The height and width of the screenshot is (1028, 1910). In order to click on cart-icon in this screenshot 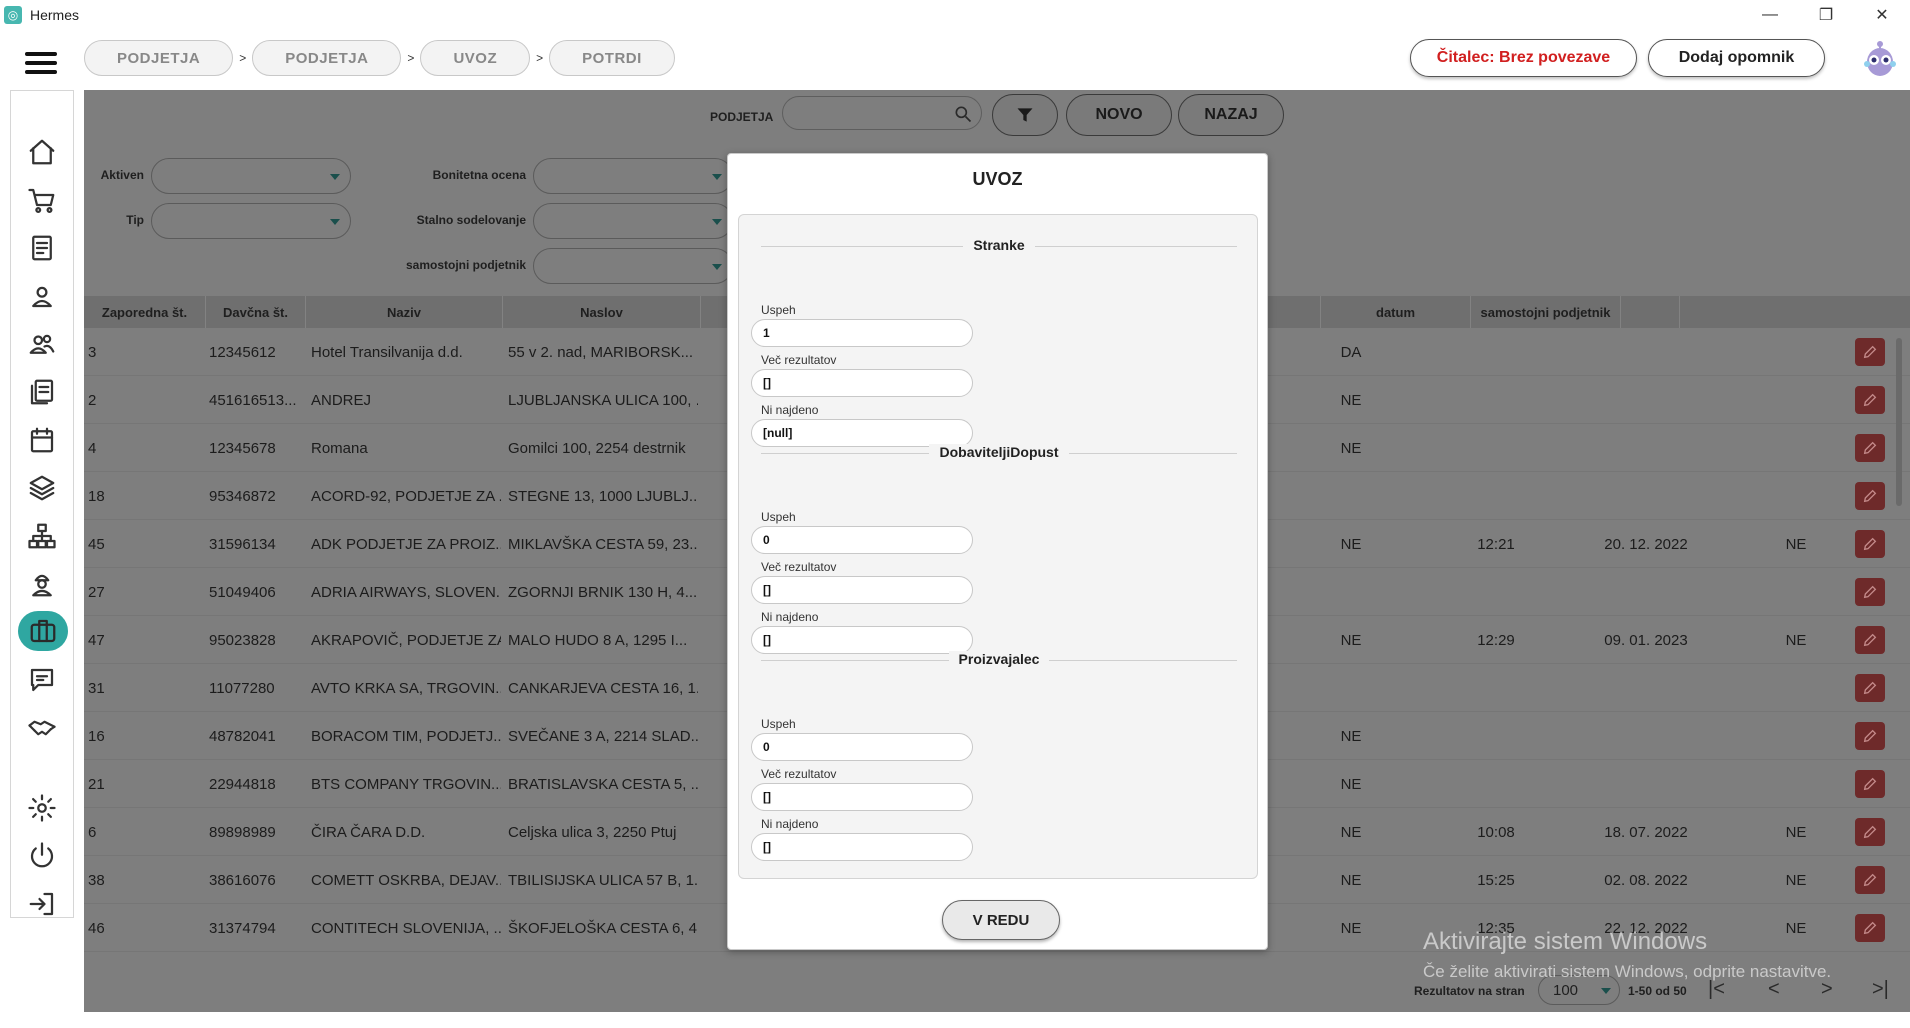, I will do `click(42, 200)`.